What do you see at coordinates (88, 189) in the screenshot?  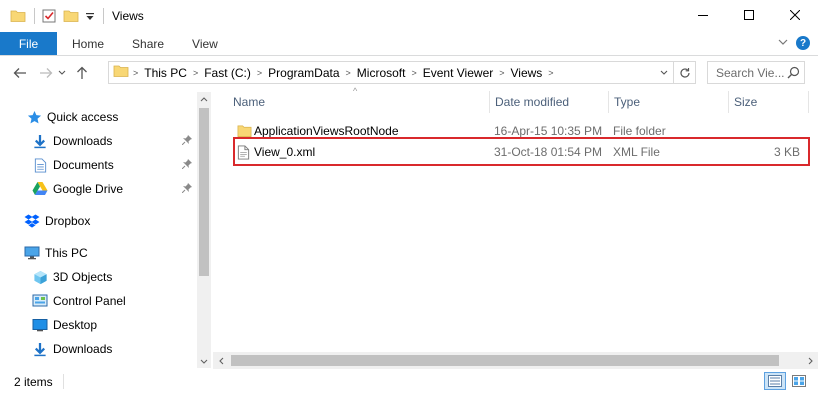 I see `nav-item-label: Google Drive` at bounding box center [88, 189].